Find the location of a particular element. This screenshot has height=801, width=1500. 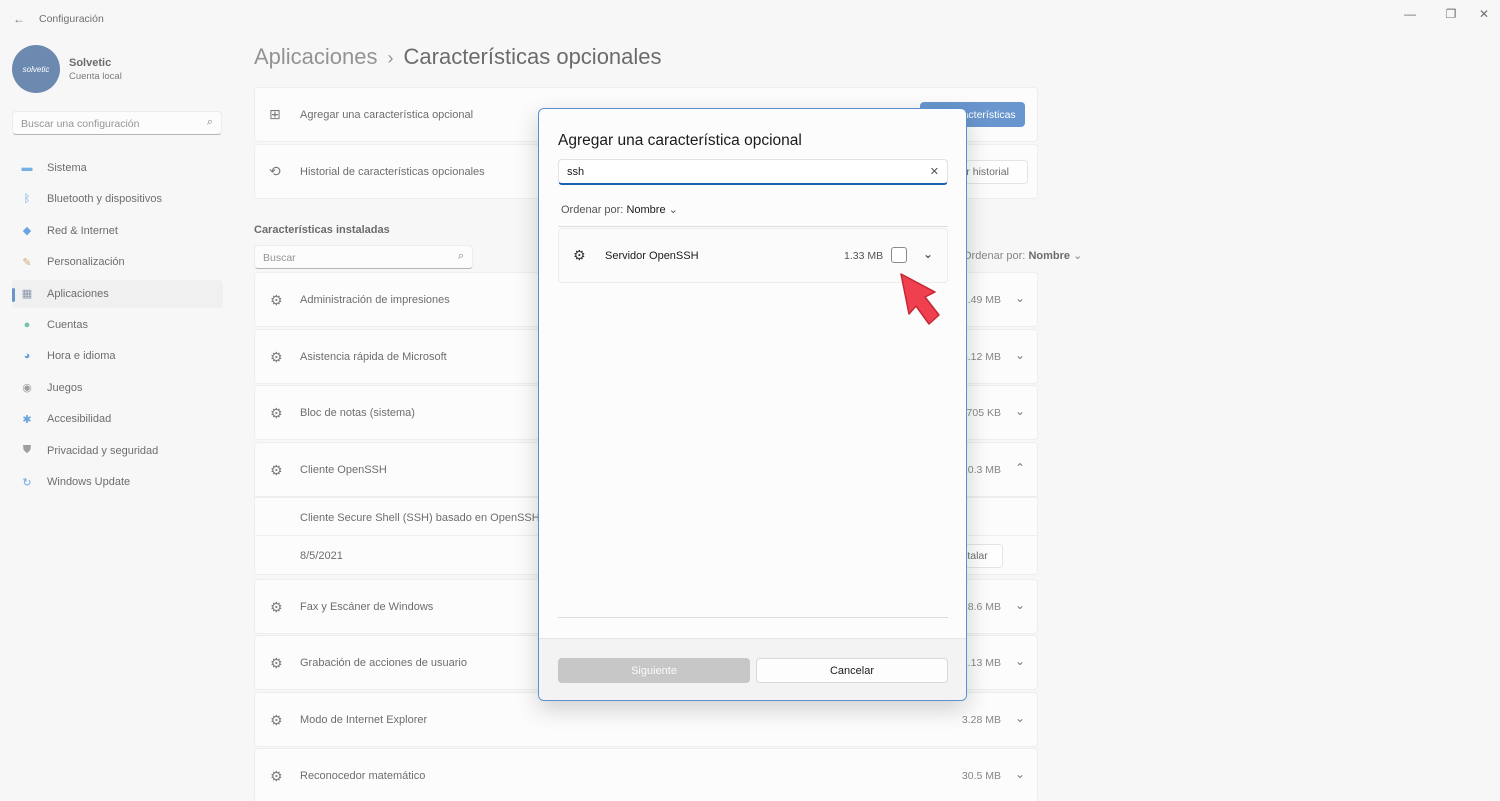

feature-result-checkbox is located at coordinates (899, 255).